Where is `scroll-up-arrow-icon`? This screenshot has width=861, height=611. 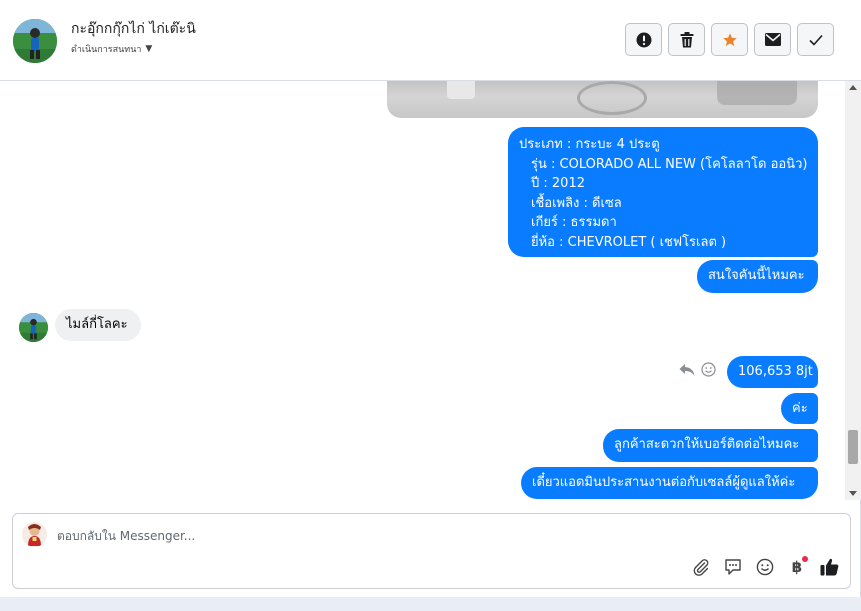
scroll-up-arrow-icon is located at coordinates (853, 87).